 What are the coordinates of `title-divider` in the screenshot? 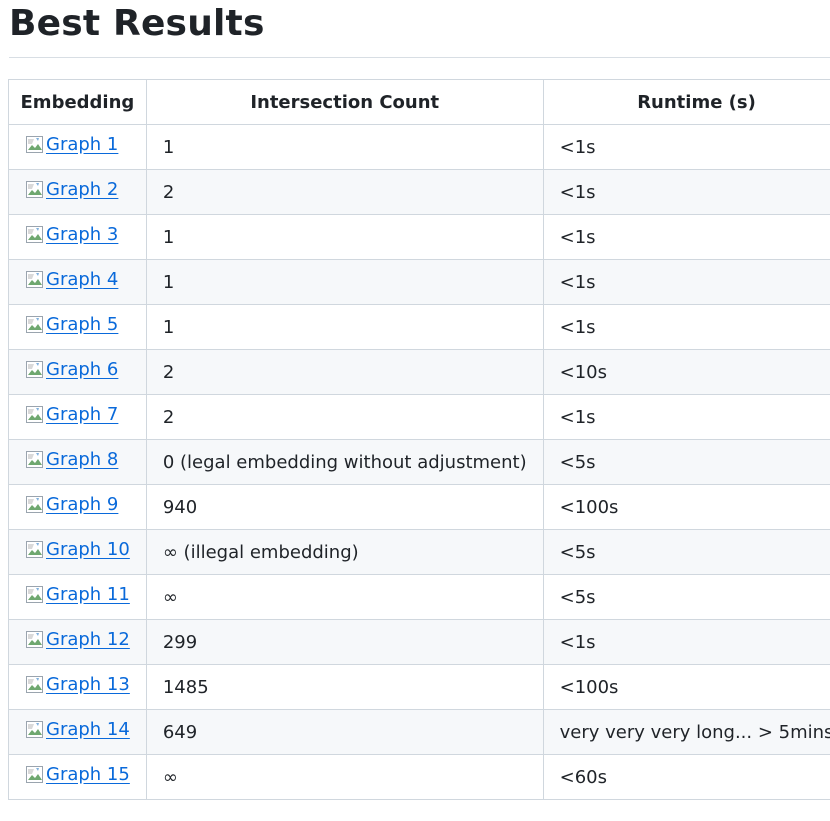 It's located at (419, 57).